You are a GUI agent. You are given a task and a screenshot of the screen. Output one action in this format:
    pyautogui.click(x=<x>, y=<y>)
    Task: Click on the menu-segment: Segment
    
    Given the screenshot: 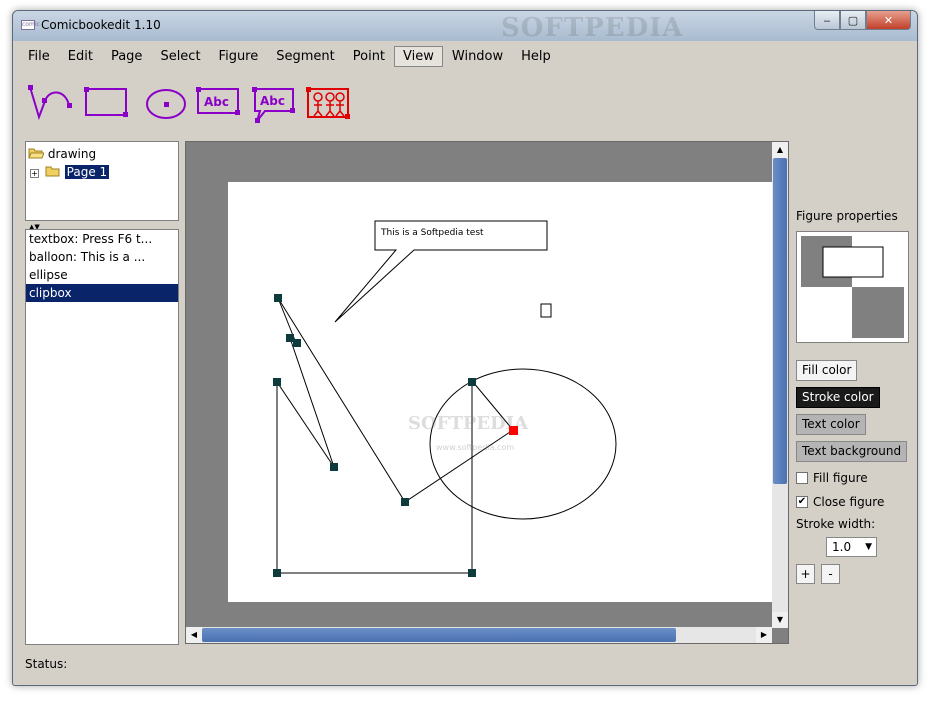 What is the action you would take?
    pyautogui.click(x=305, y=56)
    